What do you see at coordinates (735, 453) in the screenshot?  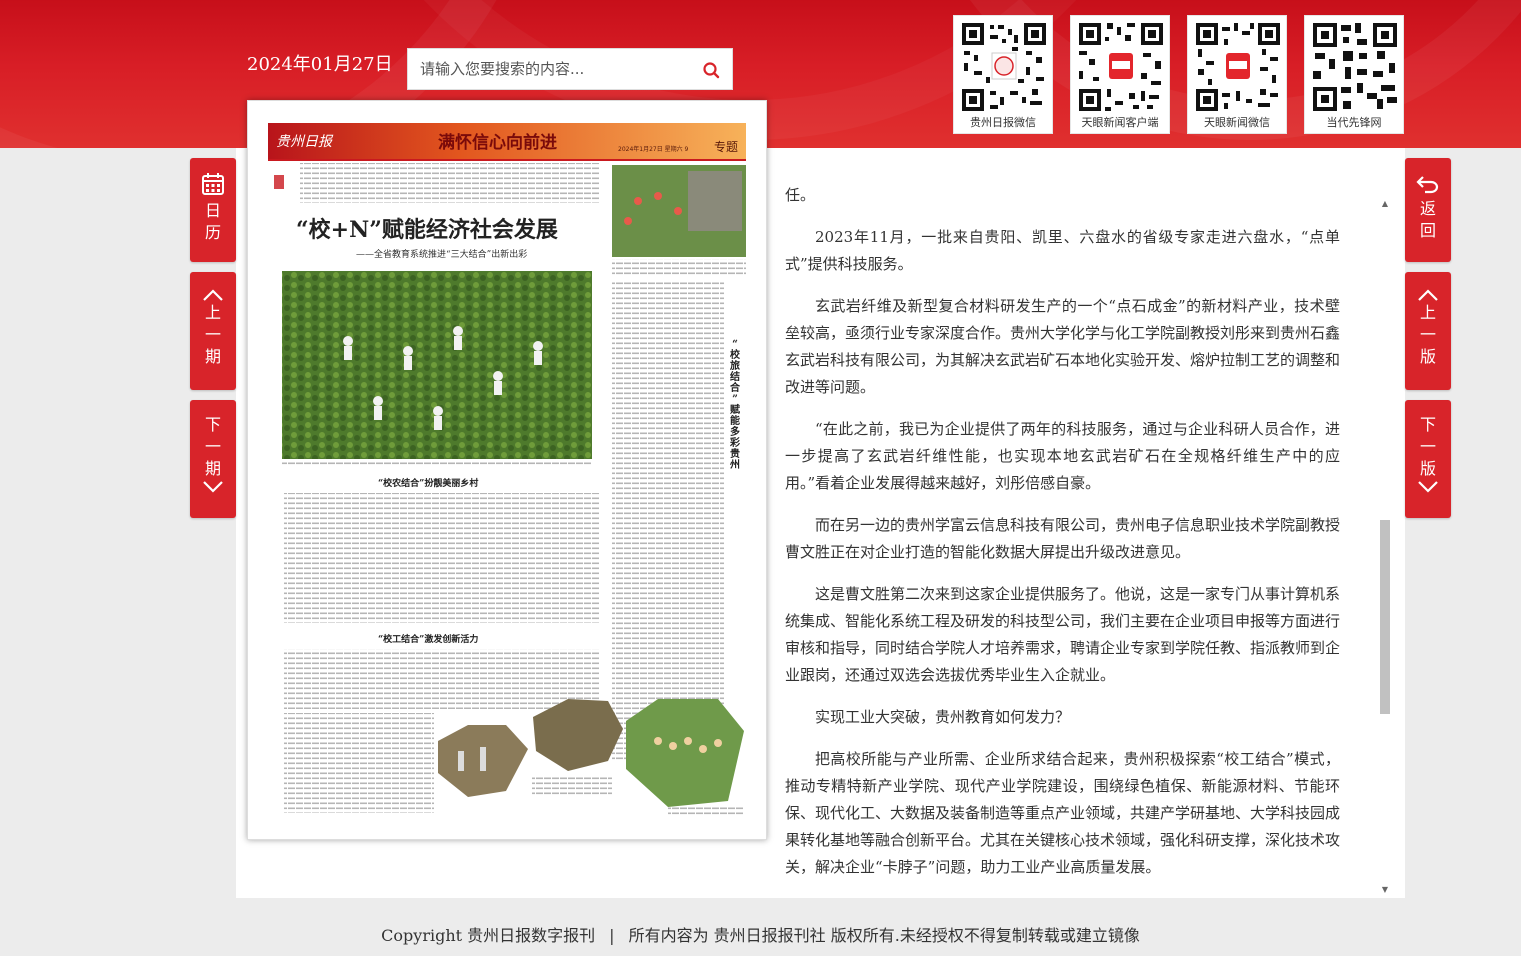 I see `svg-text: 贵` at bounding box center [735, 453].